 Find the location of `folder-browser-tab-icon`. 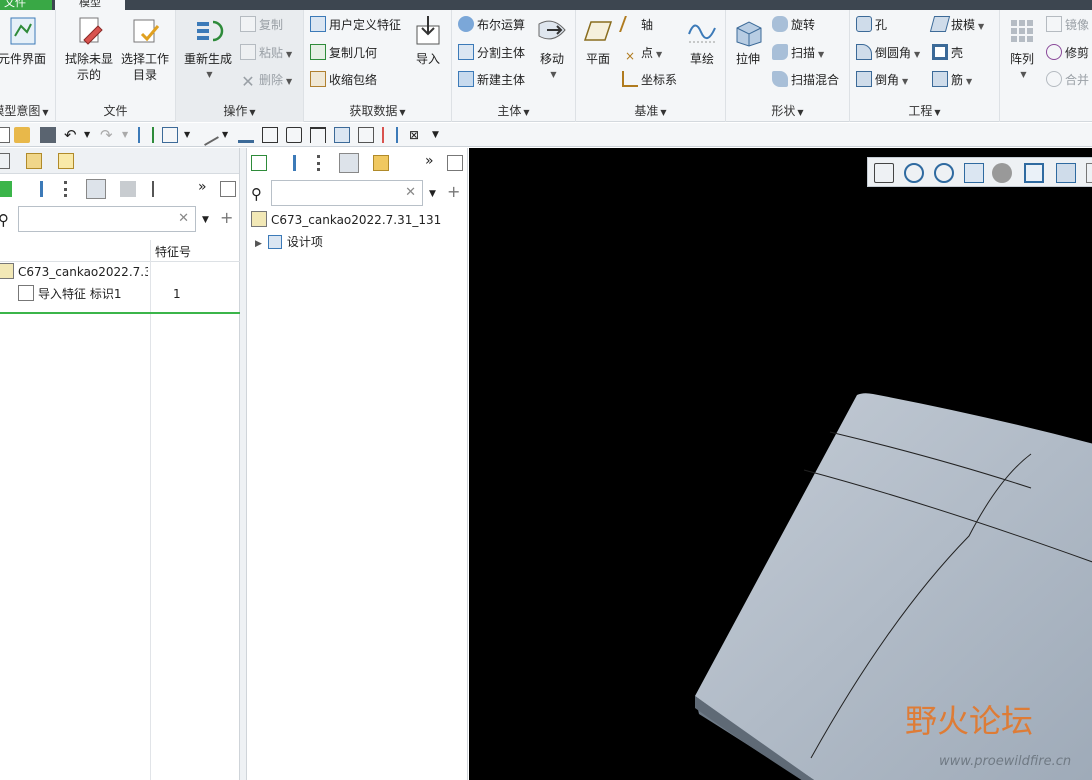

folder-browser-tab-icon is located at coordinates (34, 161).